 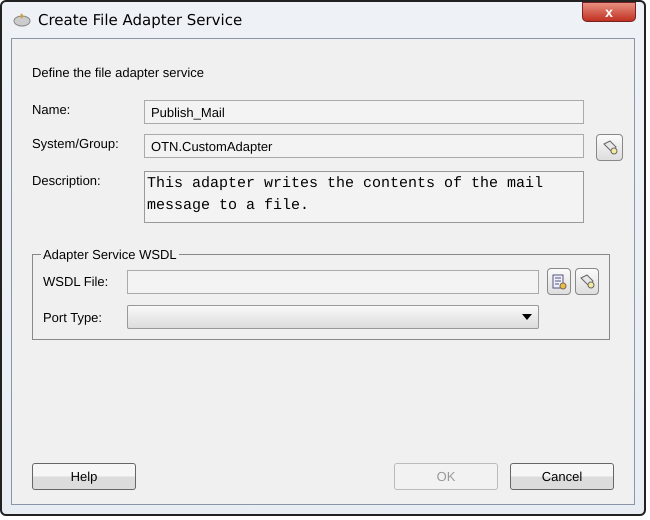 What do you see at coordinates (562, 476) in the screenshot?
I see `dialog-button: Cancel` at bounding box center [562, 476].